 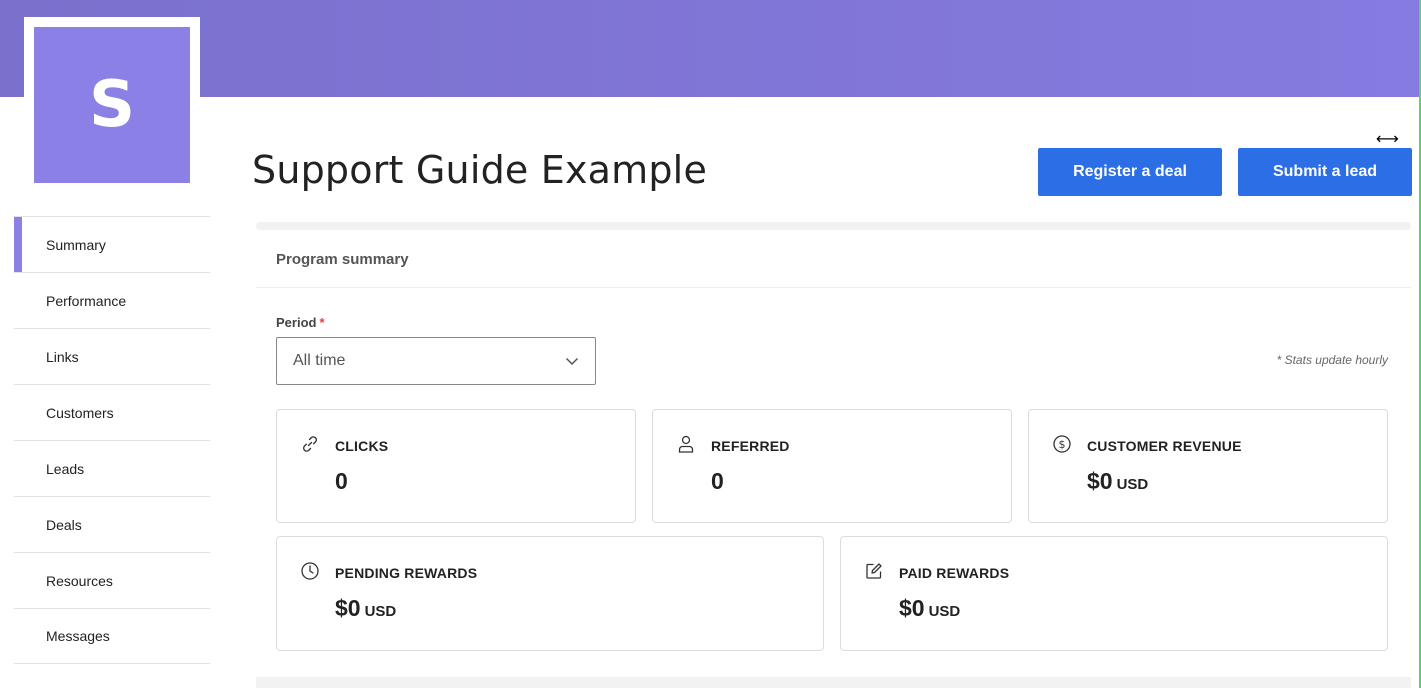 What do you see at coordinates (310, 444) in the screenshot?
I see `link-icon` at bounding box center [310, 444].